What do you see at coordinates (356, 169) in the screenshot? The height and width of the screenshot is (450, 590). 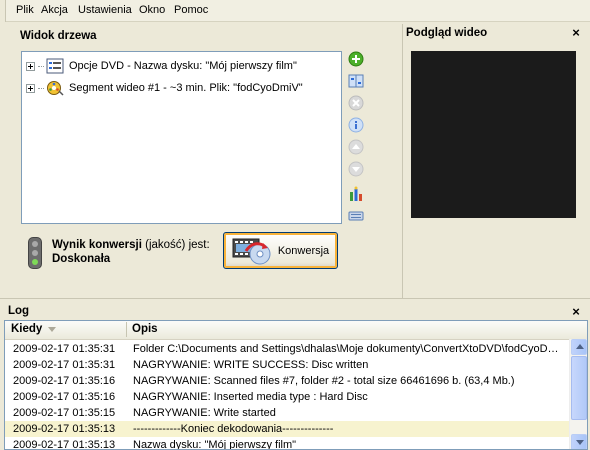 I see `move-down-icon` at bounding box center [356, 169].